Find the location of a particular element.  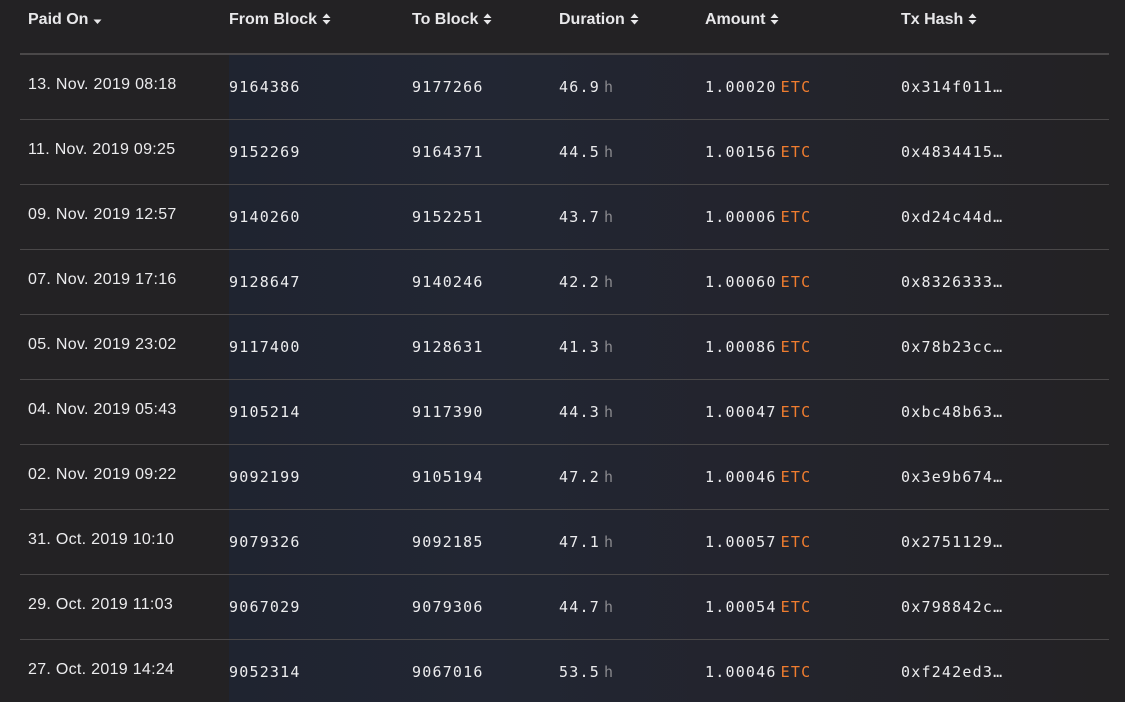

paid-on-cell: 05. Nov. 2019 23:02 is located at coordinates (124, 345).